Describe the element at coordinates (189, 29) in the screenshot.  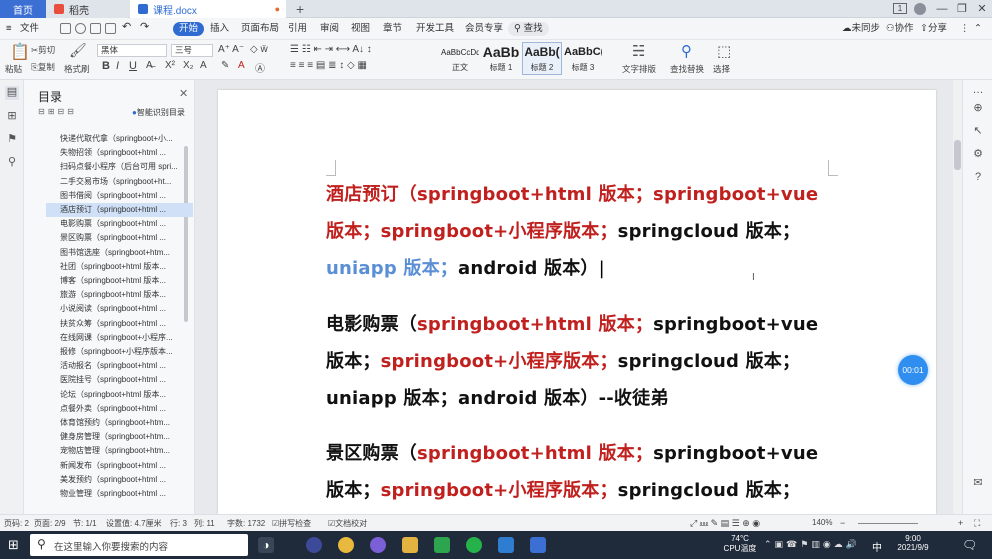
I see `menu-start: 开始` at that location.